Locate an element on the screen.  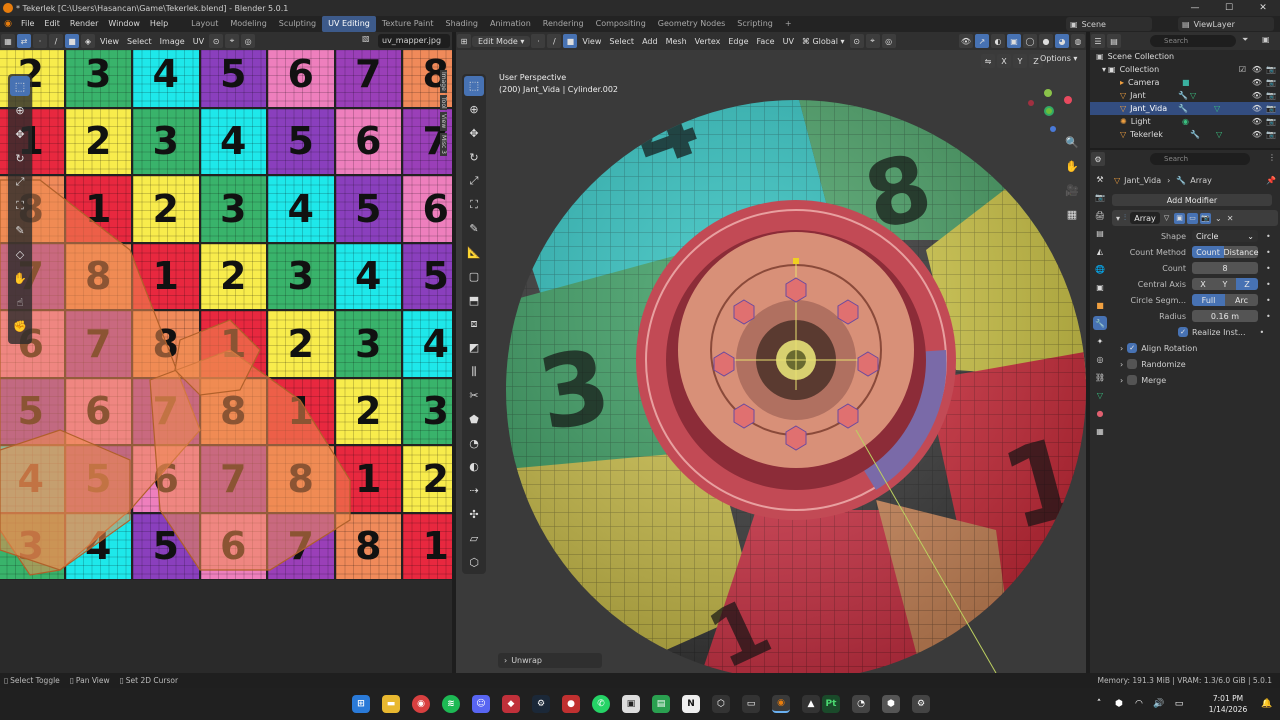
outliner-item-camera: ▸ Camera ■ 👁 📷 is located at coordinates (1185, 82).